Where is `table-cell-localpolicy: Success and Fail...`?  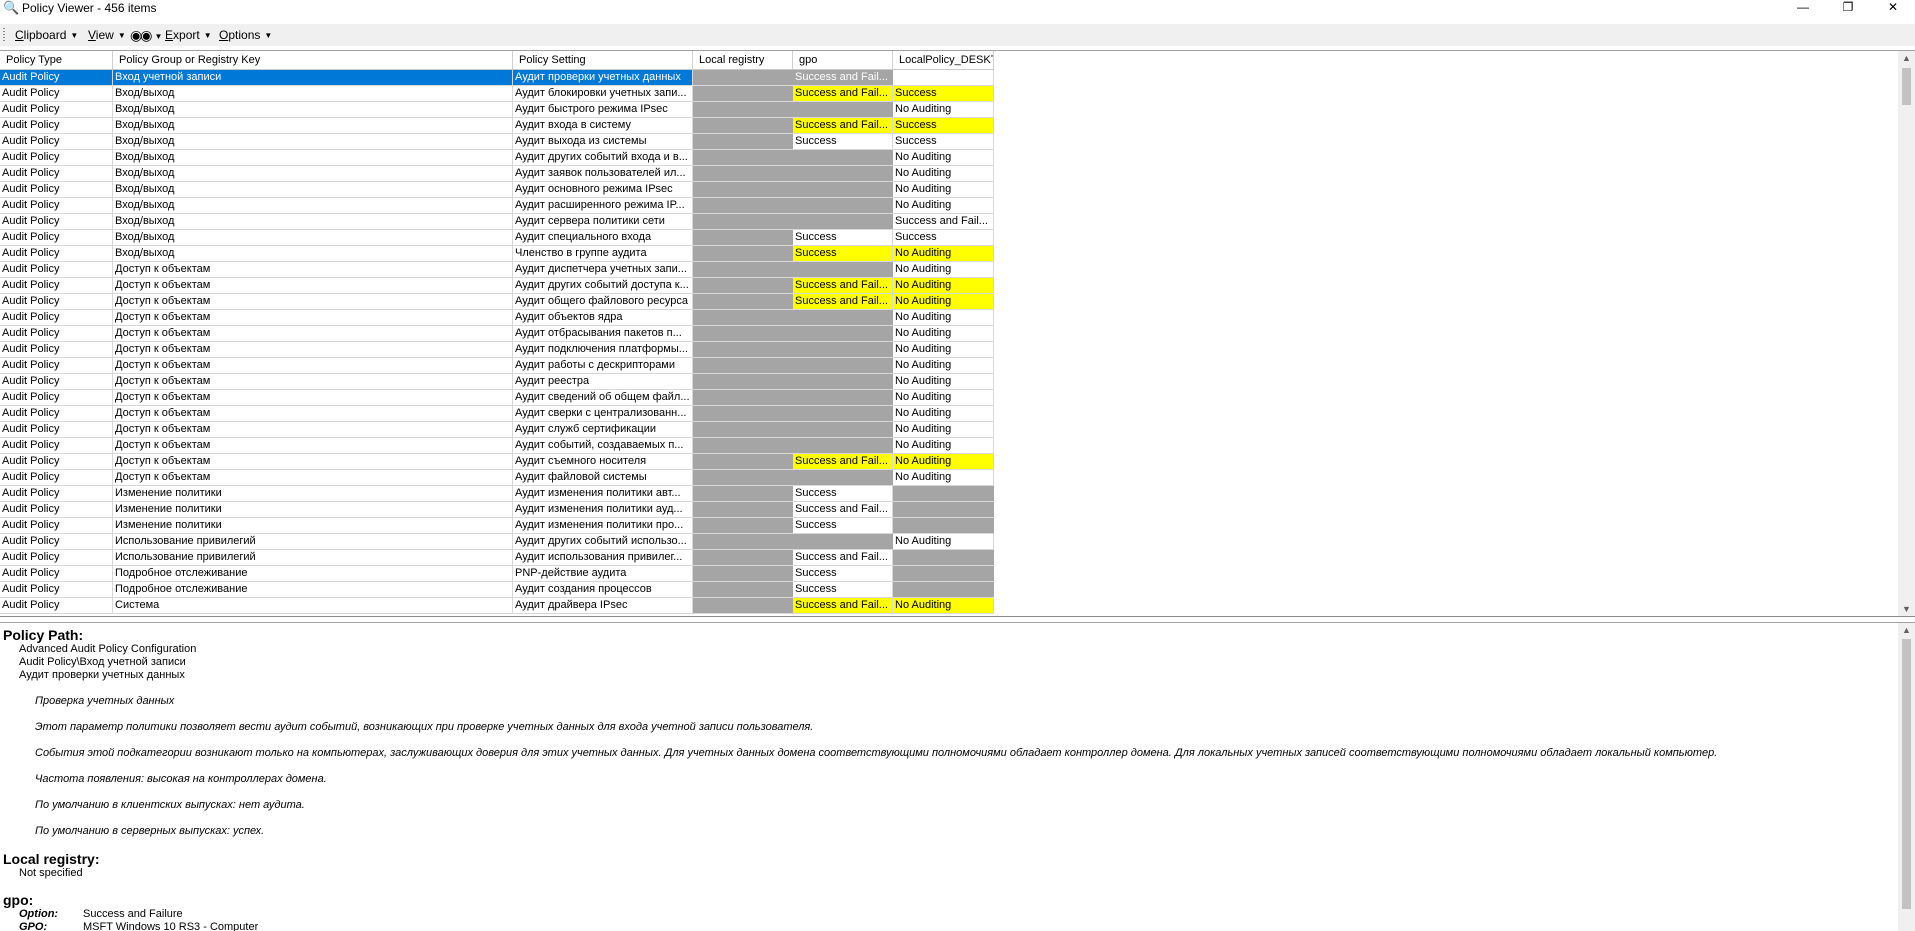
table-cell-localpolicy: Success and Fail... is located at coordinates (943, 221).